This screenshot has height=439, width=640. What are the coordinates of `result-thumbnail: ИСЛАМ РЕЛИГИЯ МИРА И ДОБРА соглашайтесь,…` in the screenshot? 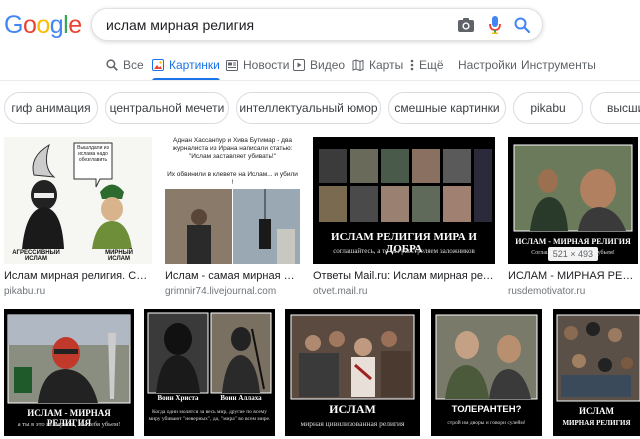 It's located at (404, 200).